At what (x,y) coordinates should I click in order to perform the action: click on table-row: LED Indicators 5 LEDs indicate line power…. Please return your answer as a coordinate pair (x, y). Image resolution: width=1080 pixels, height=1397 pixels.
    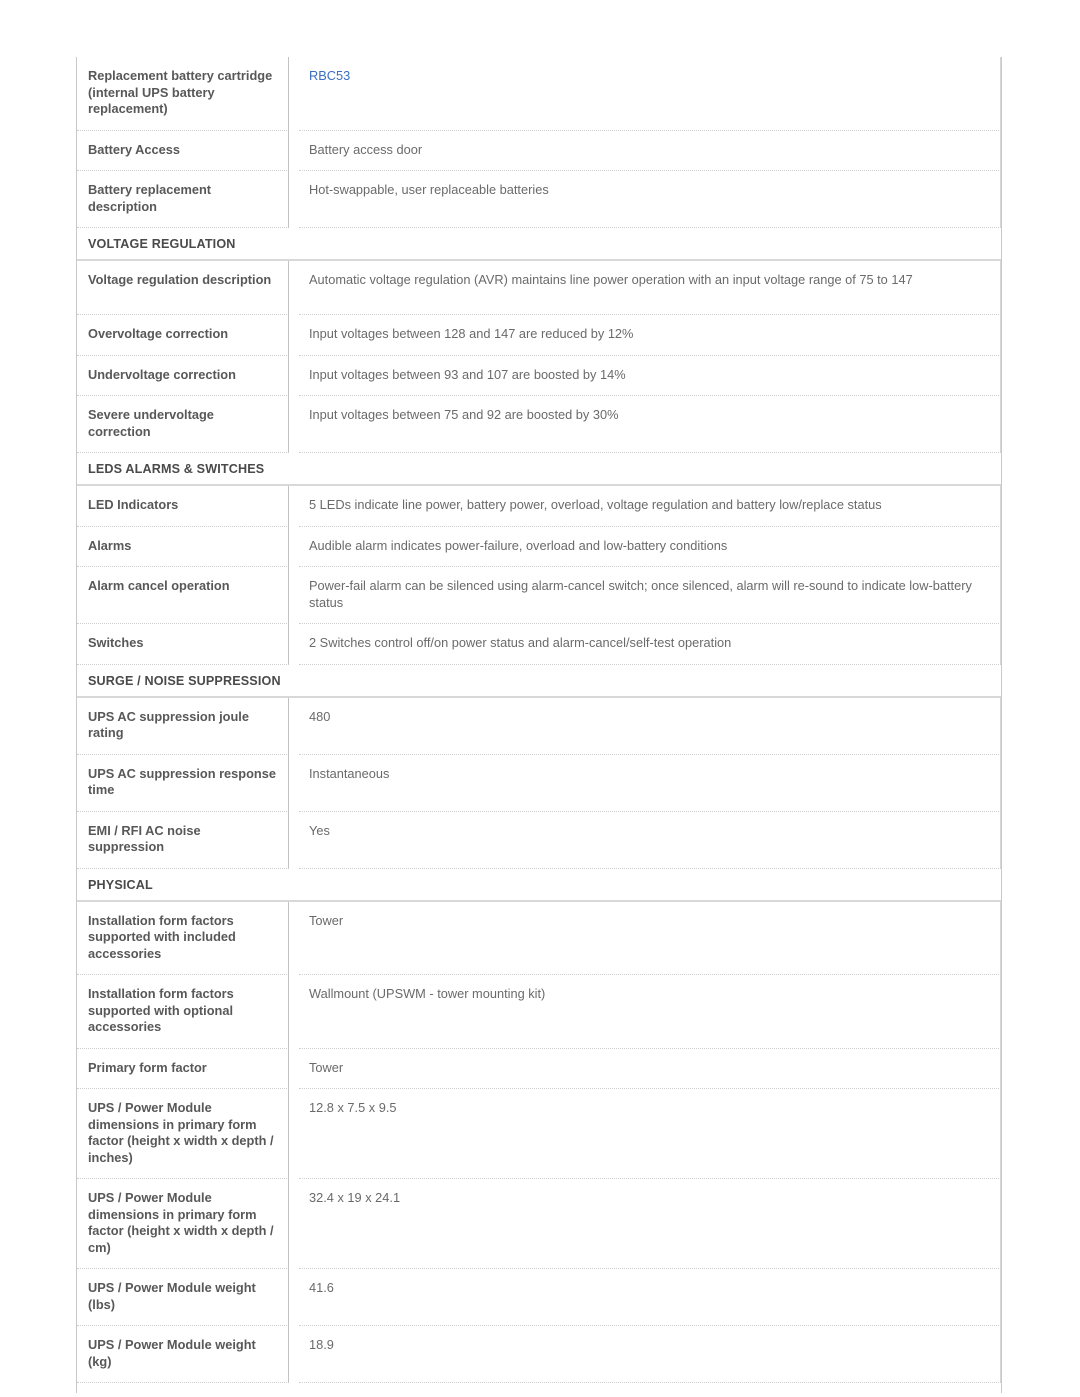
    Looking at the image, I should click on (539, 506).